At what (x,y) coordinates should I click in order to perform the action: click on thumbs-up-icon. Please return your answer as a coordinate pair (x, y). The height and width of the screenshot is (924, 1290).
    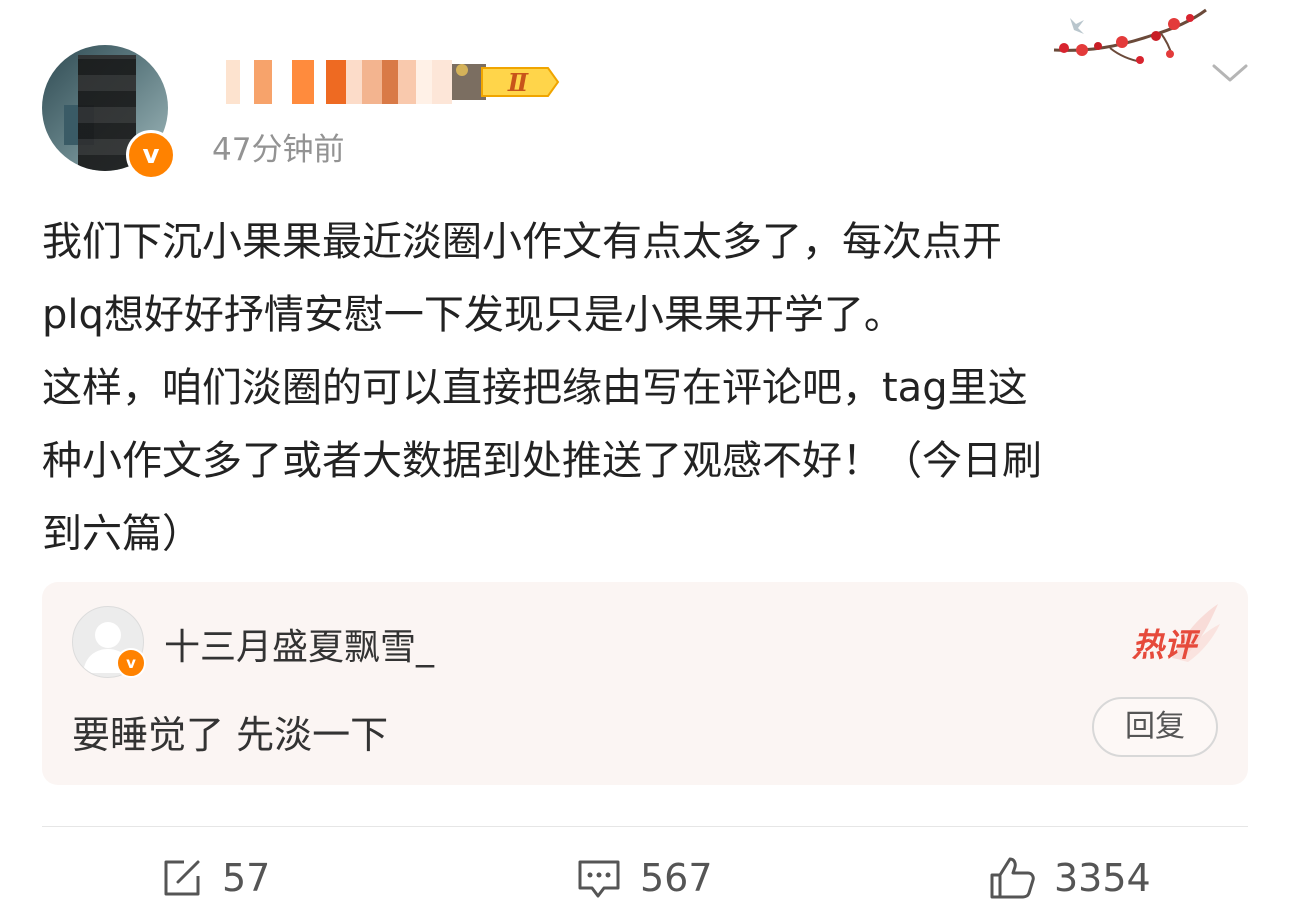
    Looking at the image, I should click on (1012, 878).